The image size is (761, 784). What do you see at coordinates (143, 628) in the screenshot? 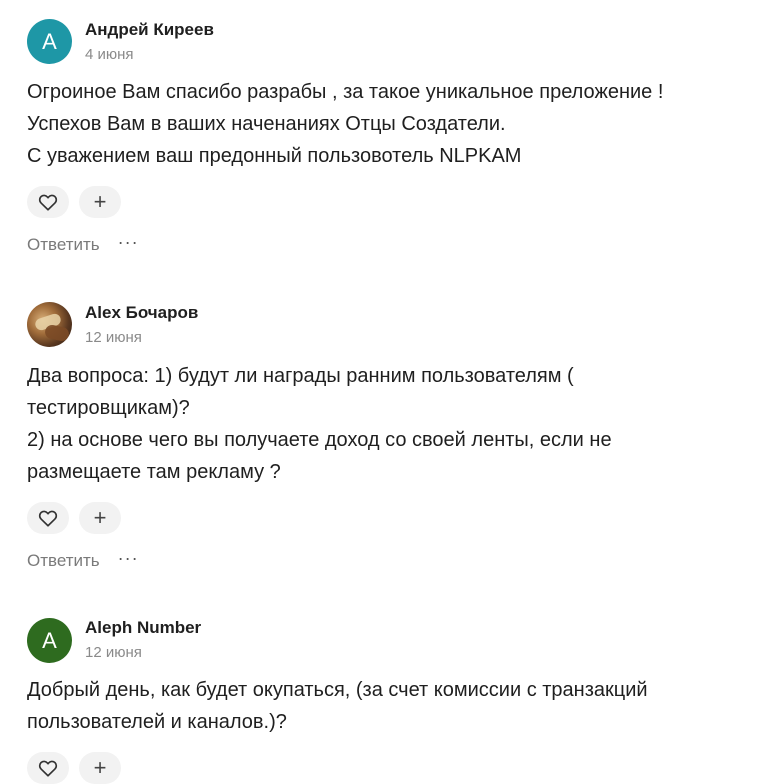
I see `comment-author: Aleph Number` at bounding box center [143, 628].